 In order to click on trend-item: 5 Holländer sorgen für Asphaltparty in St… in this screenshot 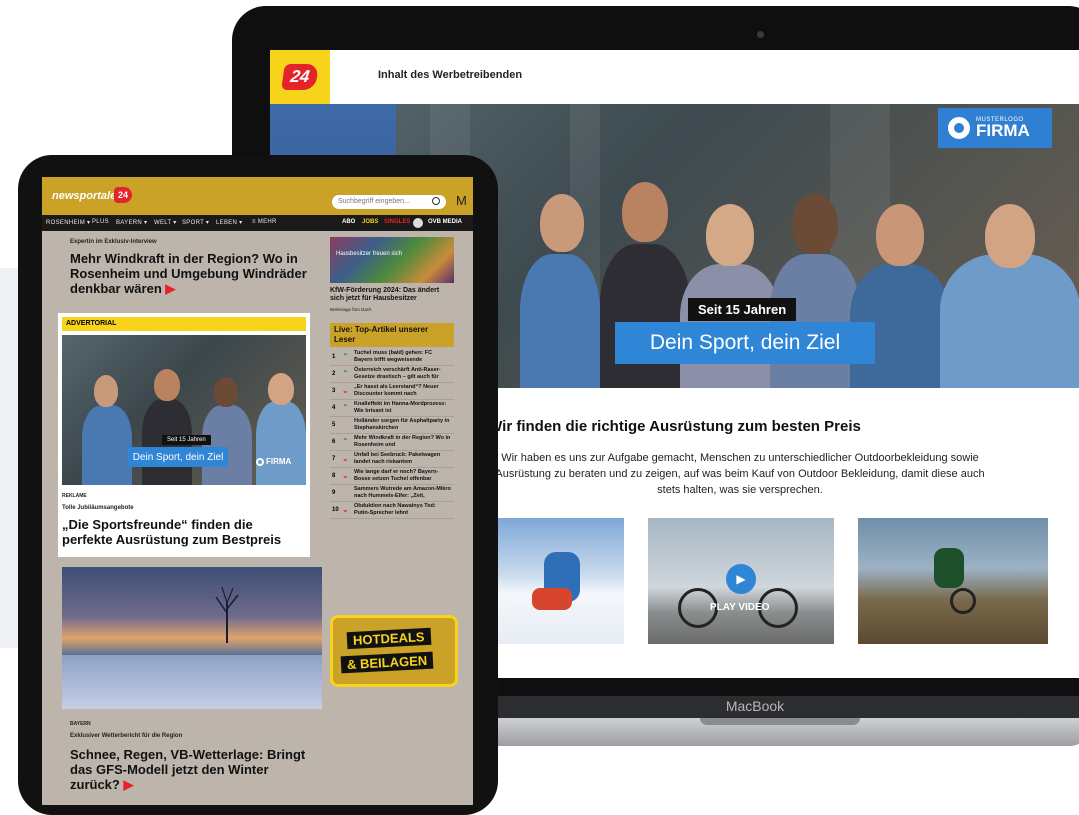, I will do `click(392, 425)`.